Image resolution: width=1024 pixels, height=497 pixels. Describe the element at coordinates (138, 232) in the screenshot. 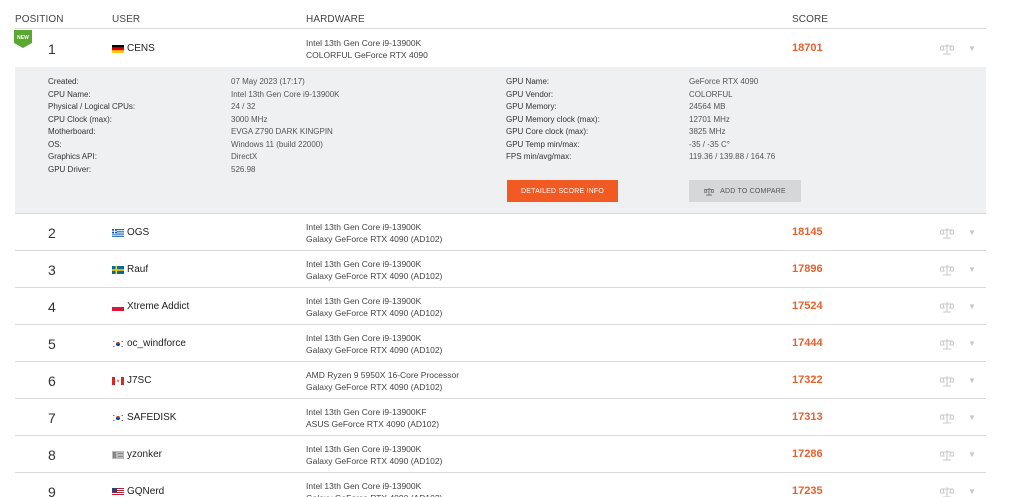

I see `user-name-label: OGS` at that location.